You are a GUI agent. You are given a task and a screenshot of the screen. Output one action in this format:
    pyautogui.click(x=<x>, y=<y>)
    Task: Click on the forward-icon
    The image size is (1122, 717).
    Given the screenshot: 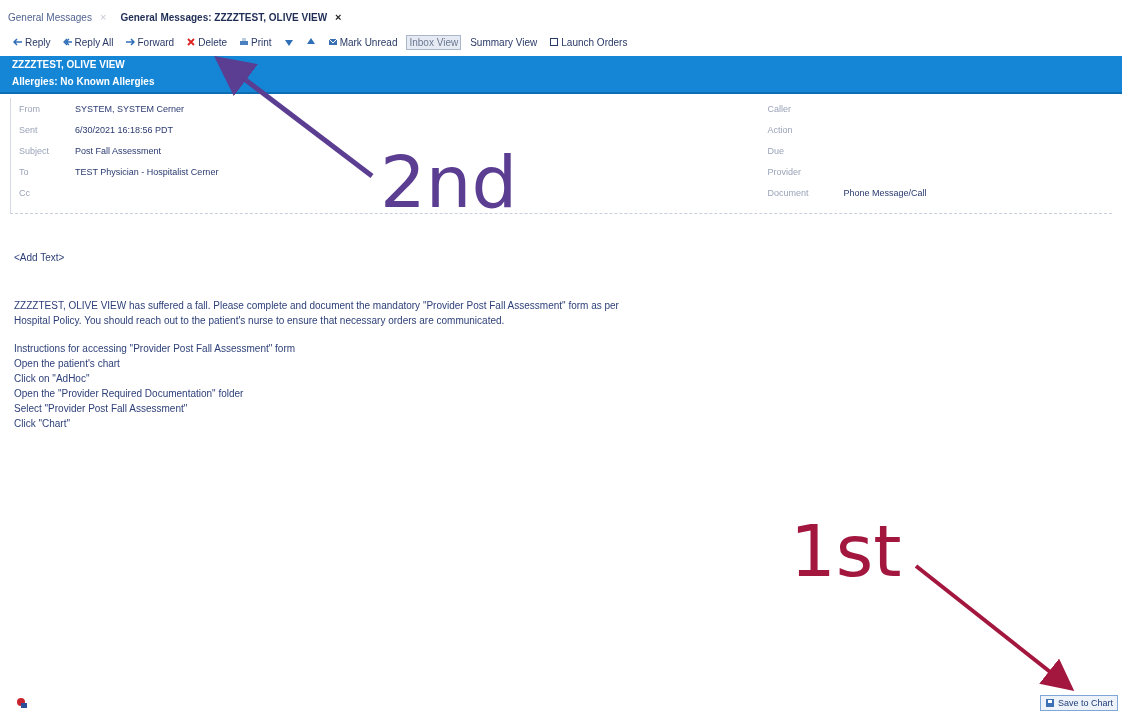 What is the action you would take?
    pyautogui.click(x=130, y=42)
    